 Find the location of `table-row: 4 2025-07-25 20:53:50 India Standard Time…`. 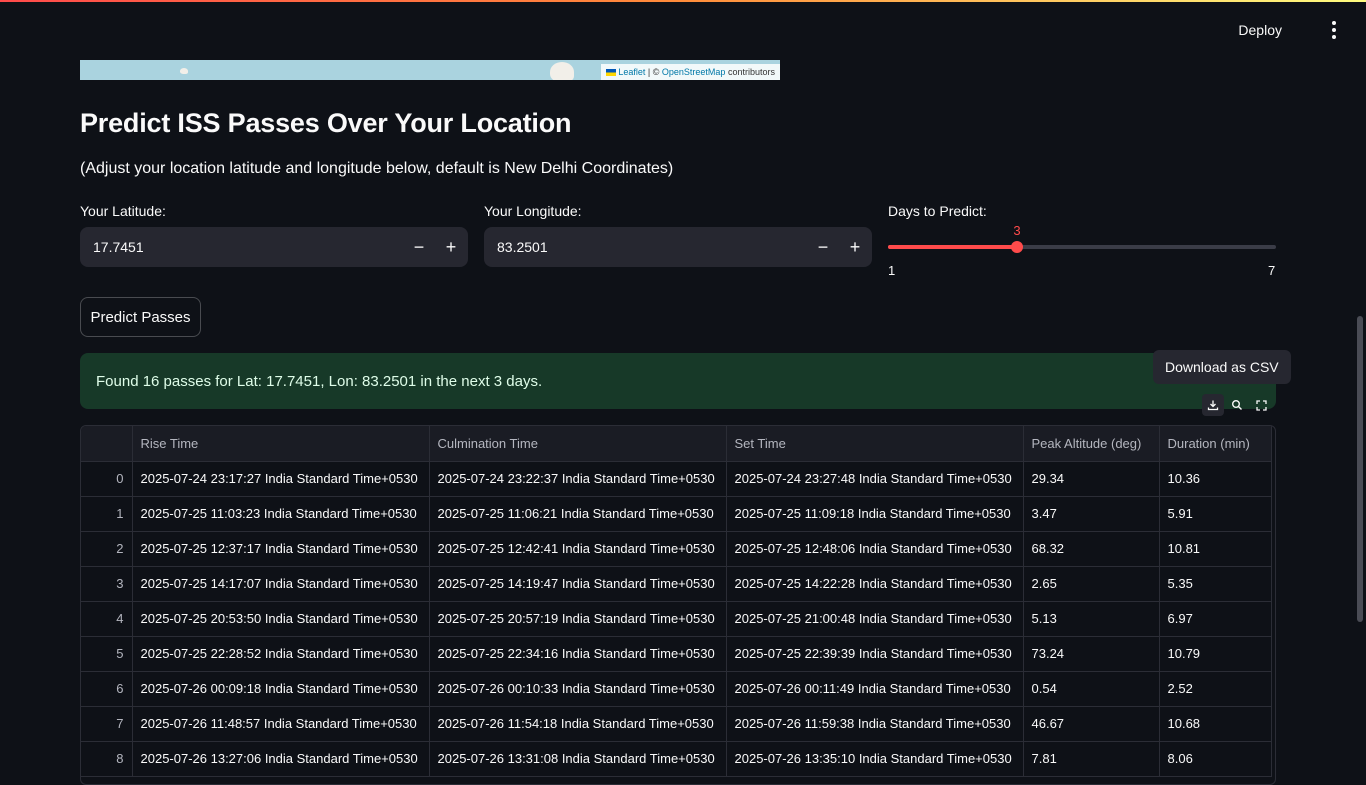

table-row: 4 2025-07-25 20:53:50 India Standard Time… is located at coordinates (676, 619).